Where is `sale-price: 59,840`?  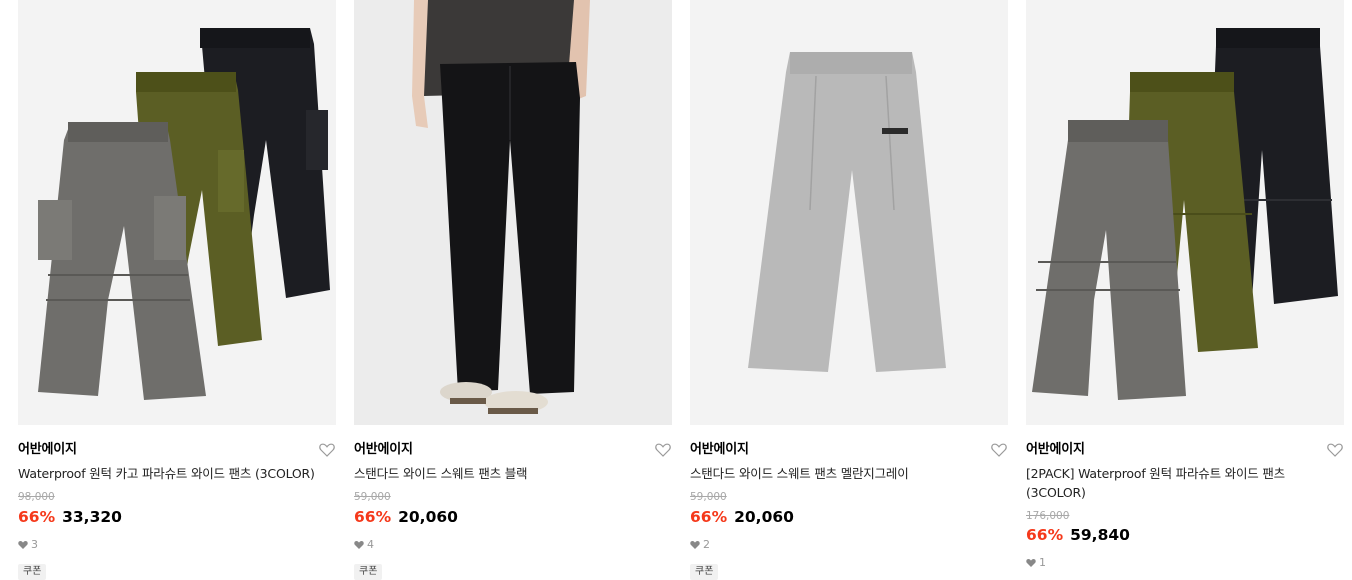 sale-price: 59,840 is located at coordinates (1100, 535).